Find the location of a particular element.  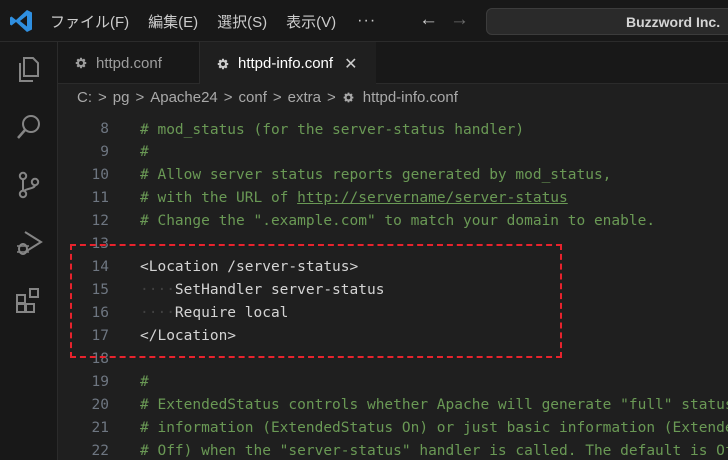

line-number: 22 is located at coordinates (100, 451).